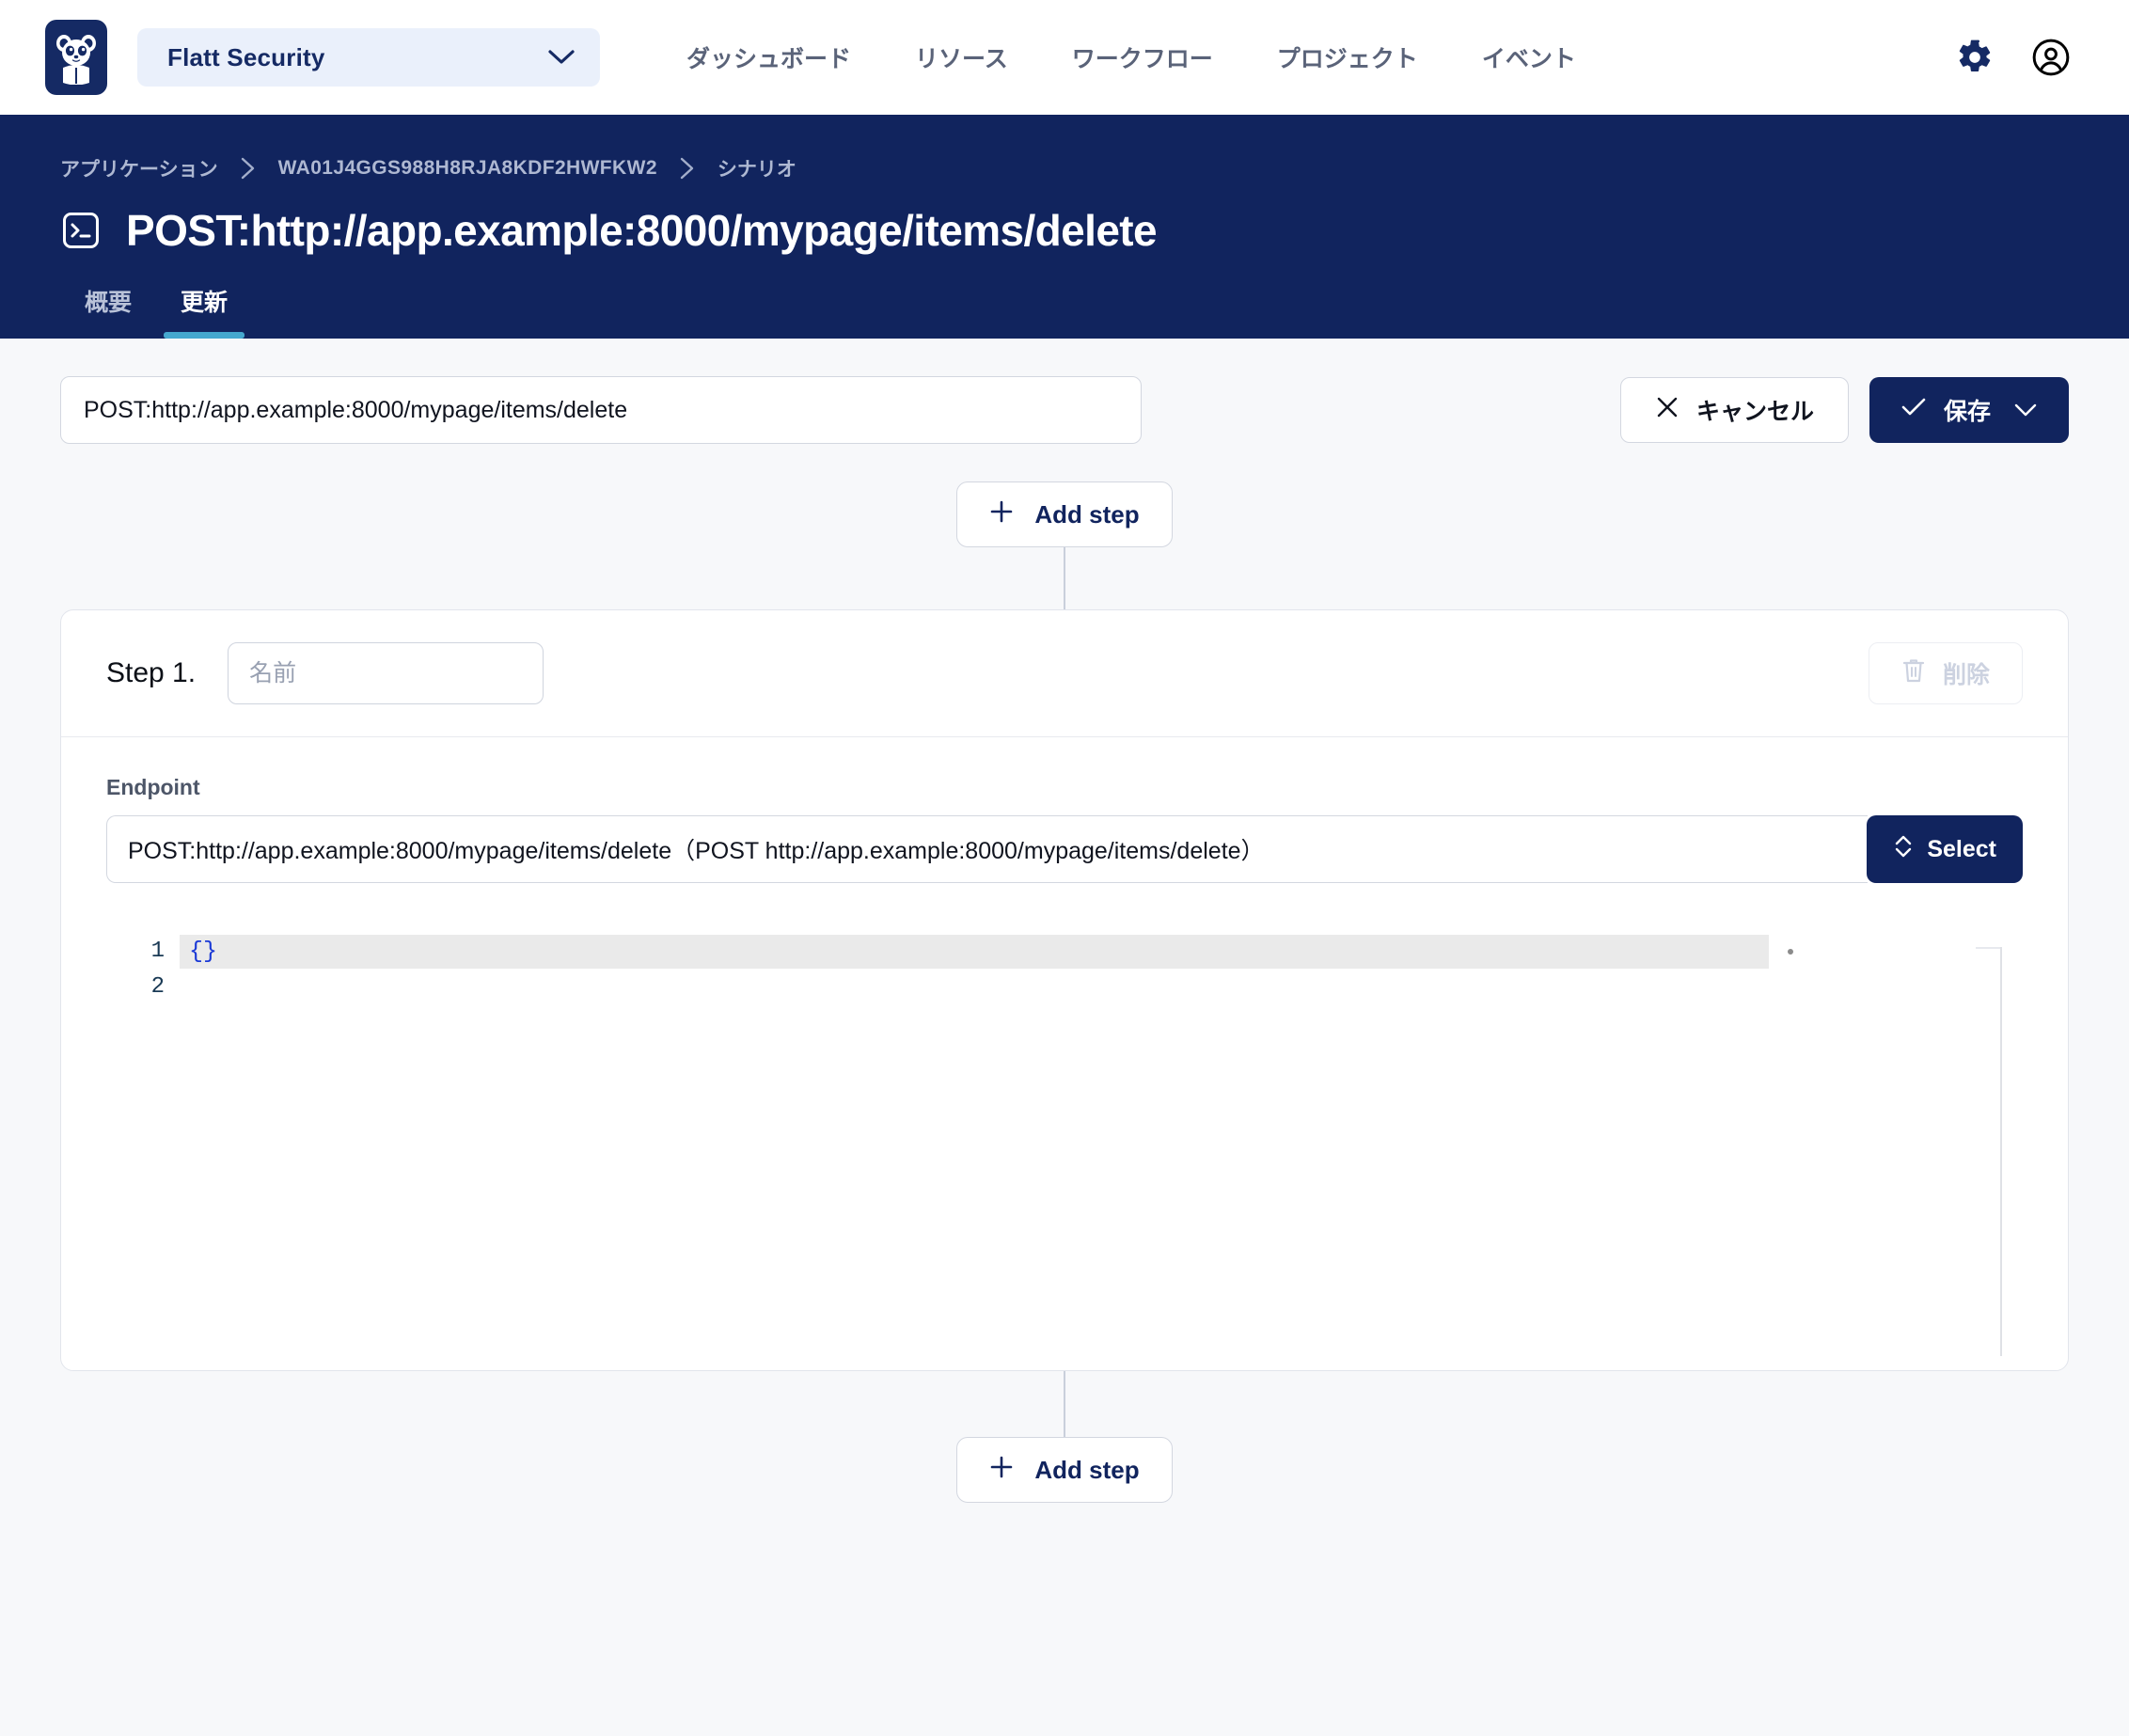 The width and height of the screenshot is (2129, 1736). Describe the element at coordinates (987, 849) in the screenshot. I see `endpoint-input` at that location.